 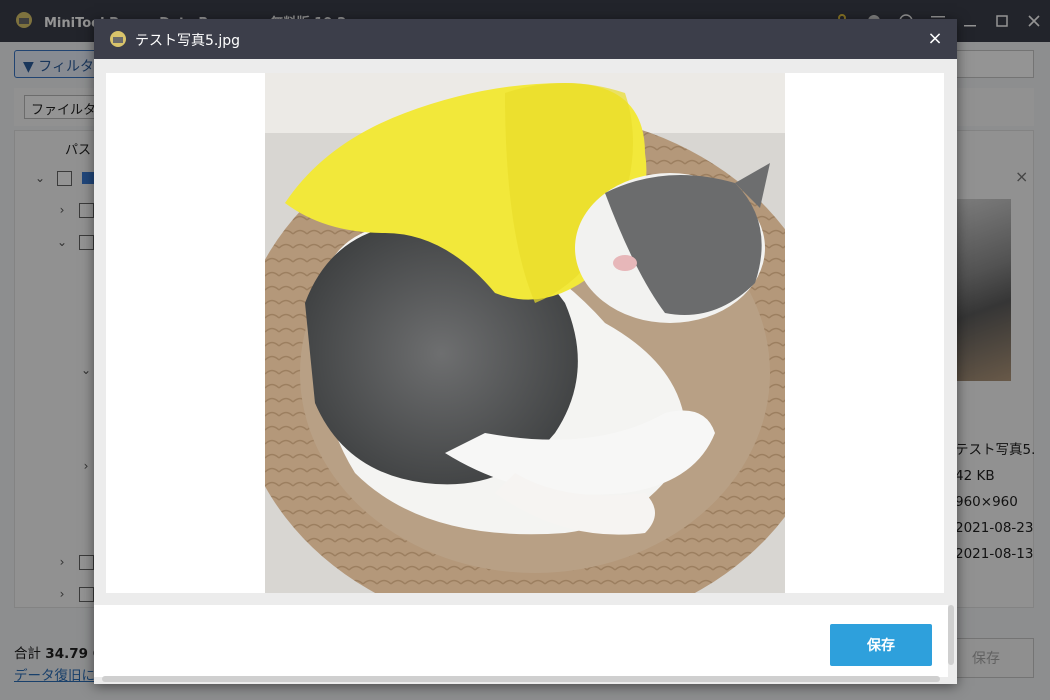 I want to click on vertical-scrollbar, so click(x=951, y=635).